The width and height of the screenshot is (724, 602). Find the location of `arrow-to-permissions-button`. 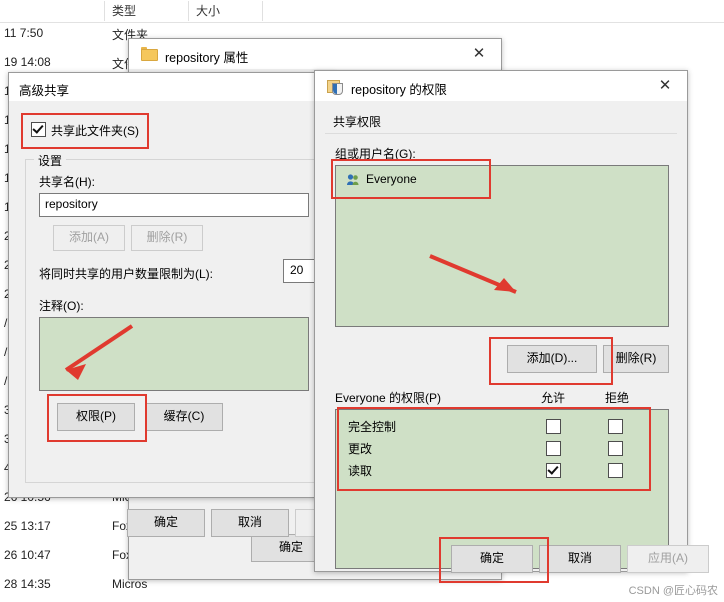

arrow-to-permissions-button is located at coordinates (85, 355).